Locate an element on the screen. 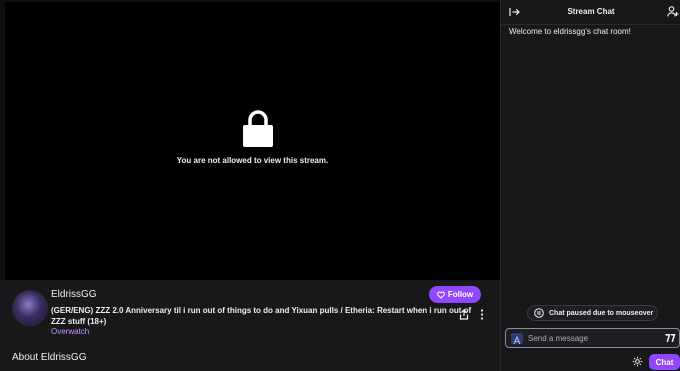 Image resolution: width=680 pixels, height=371 pixels. about-heading: About EldrissGG is located at coordinates (49, 357).